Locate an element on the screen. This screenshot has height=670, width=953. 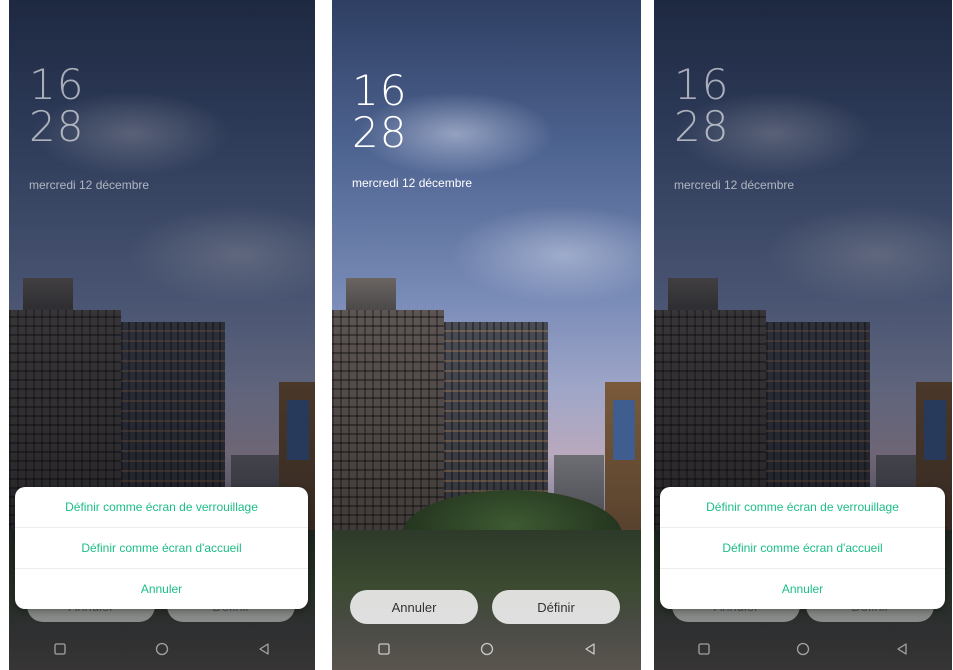
apply-button: Définir is located at coordinates (556, 607).